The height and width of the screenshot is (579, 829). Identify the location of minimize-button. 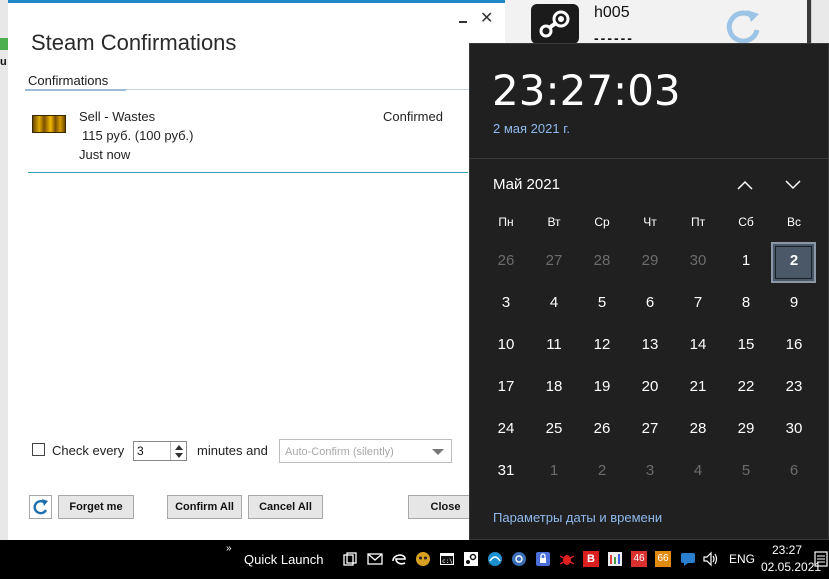
(463, 16).